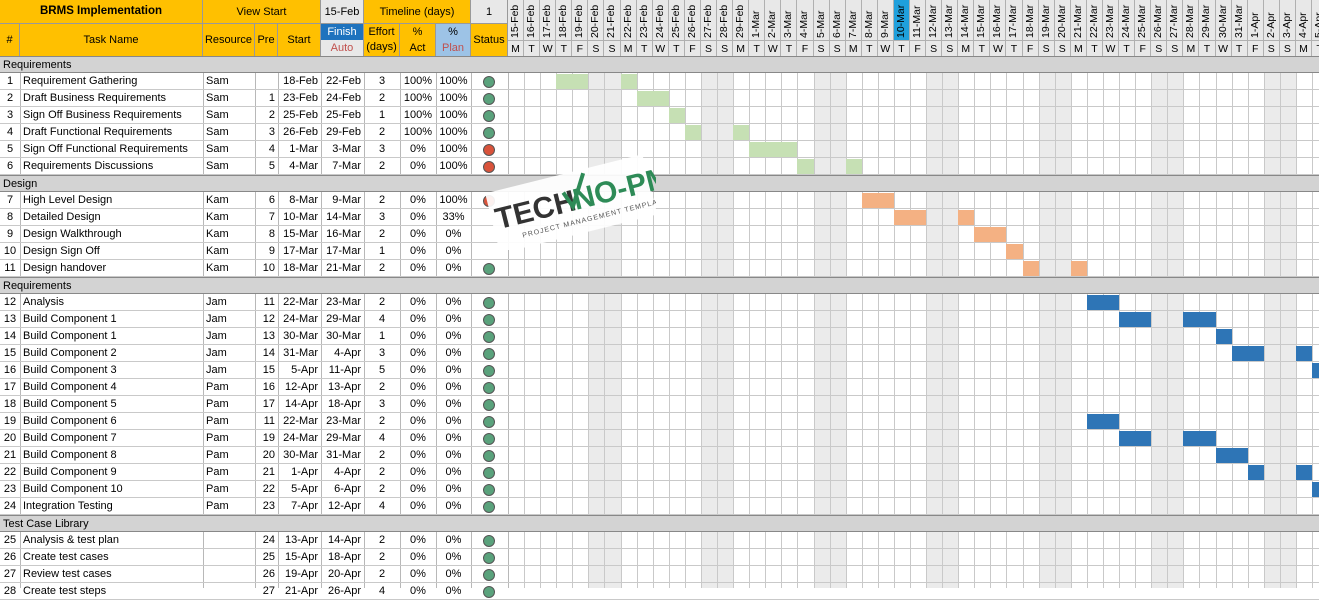  I want to click on task-number: 2, so click(10, 98).